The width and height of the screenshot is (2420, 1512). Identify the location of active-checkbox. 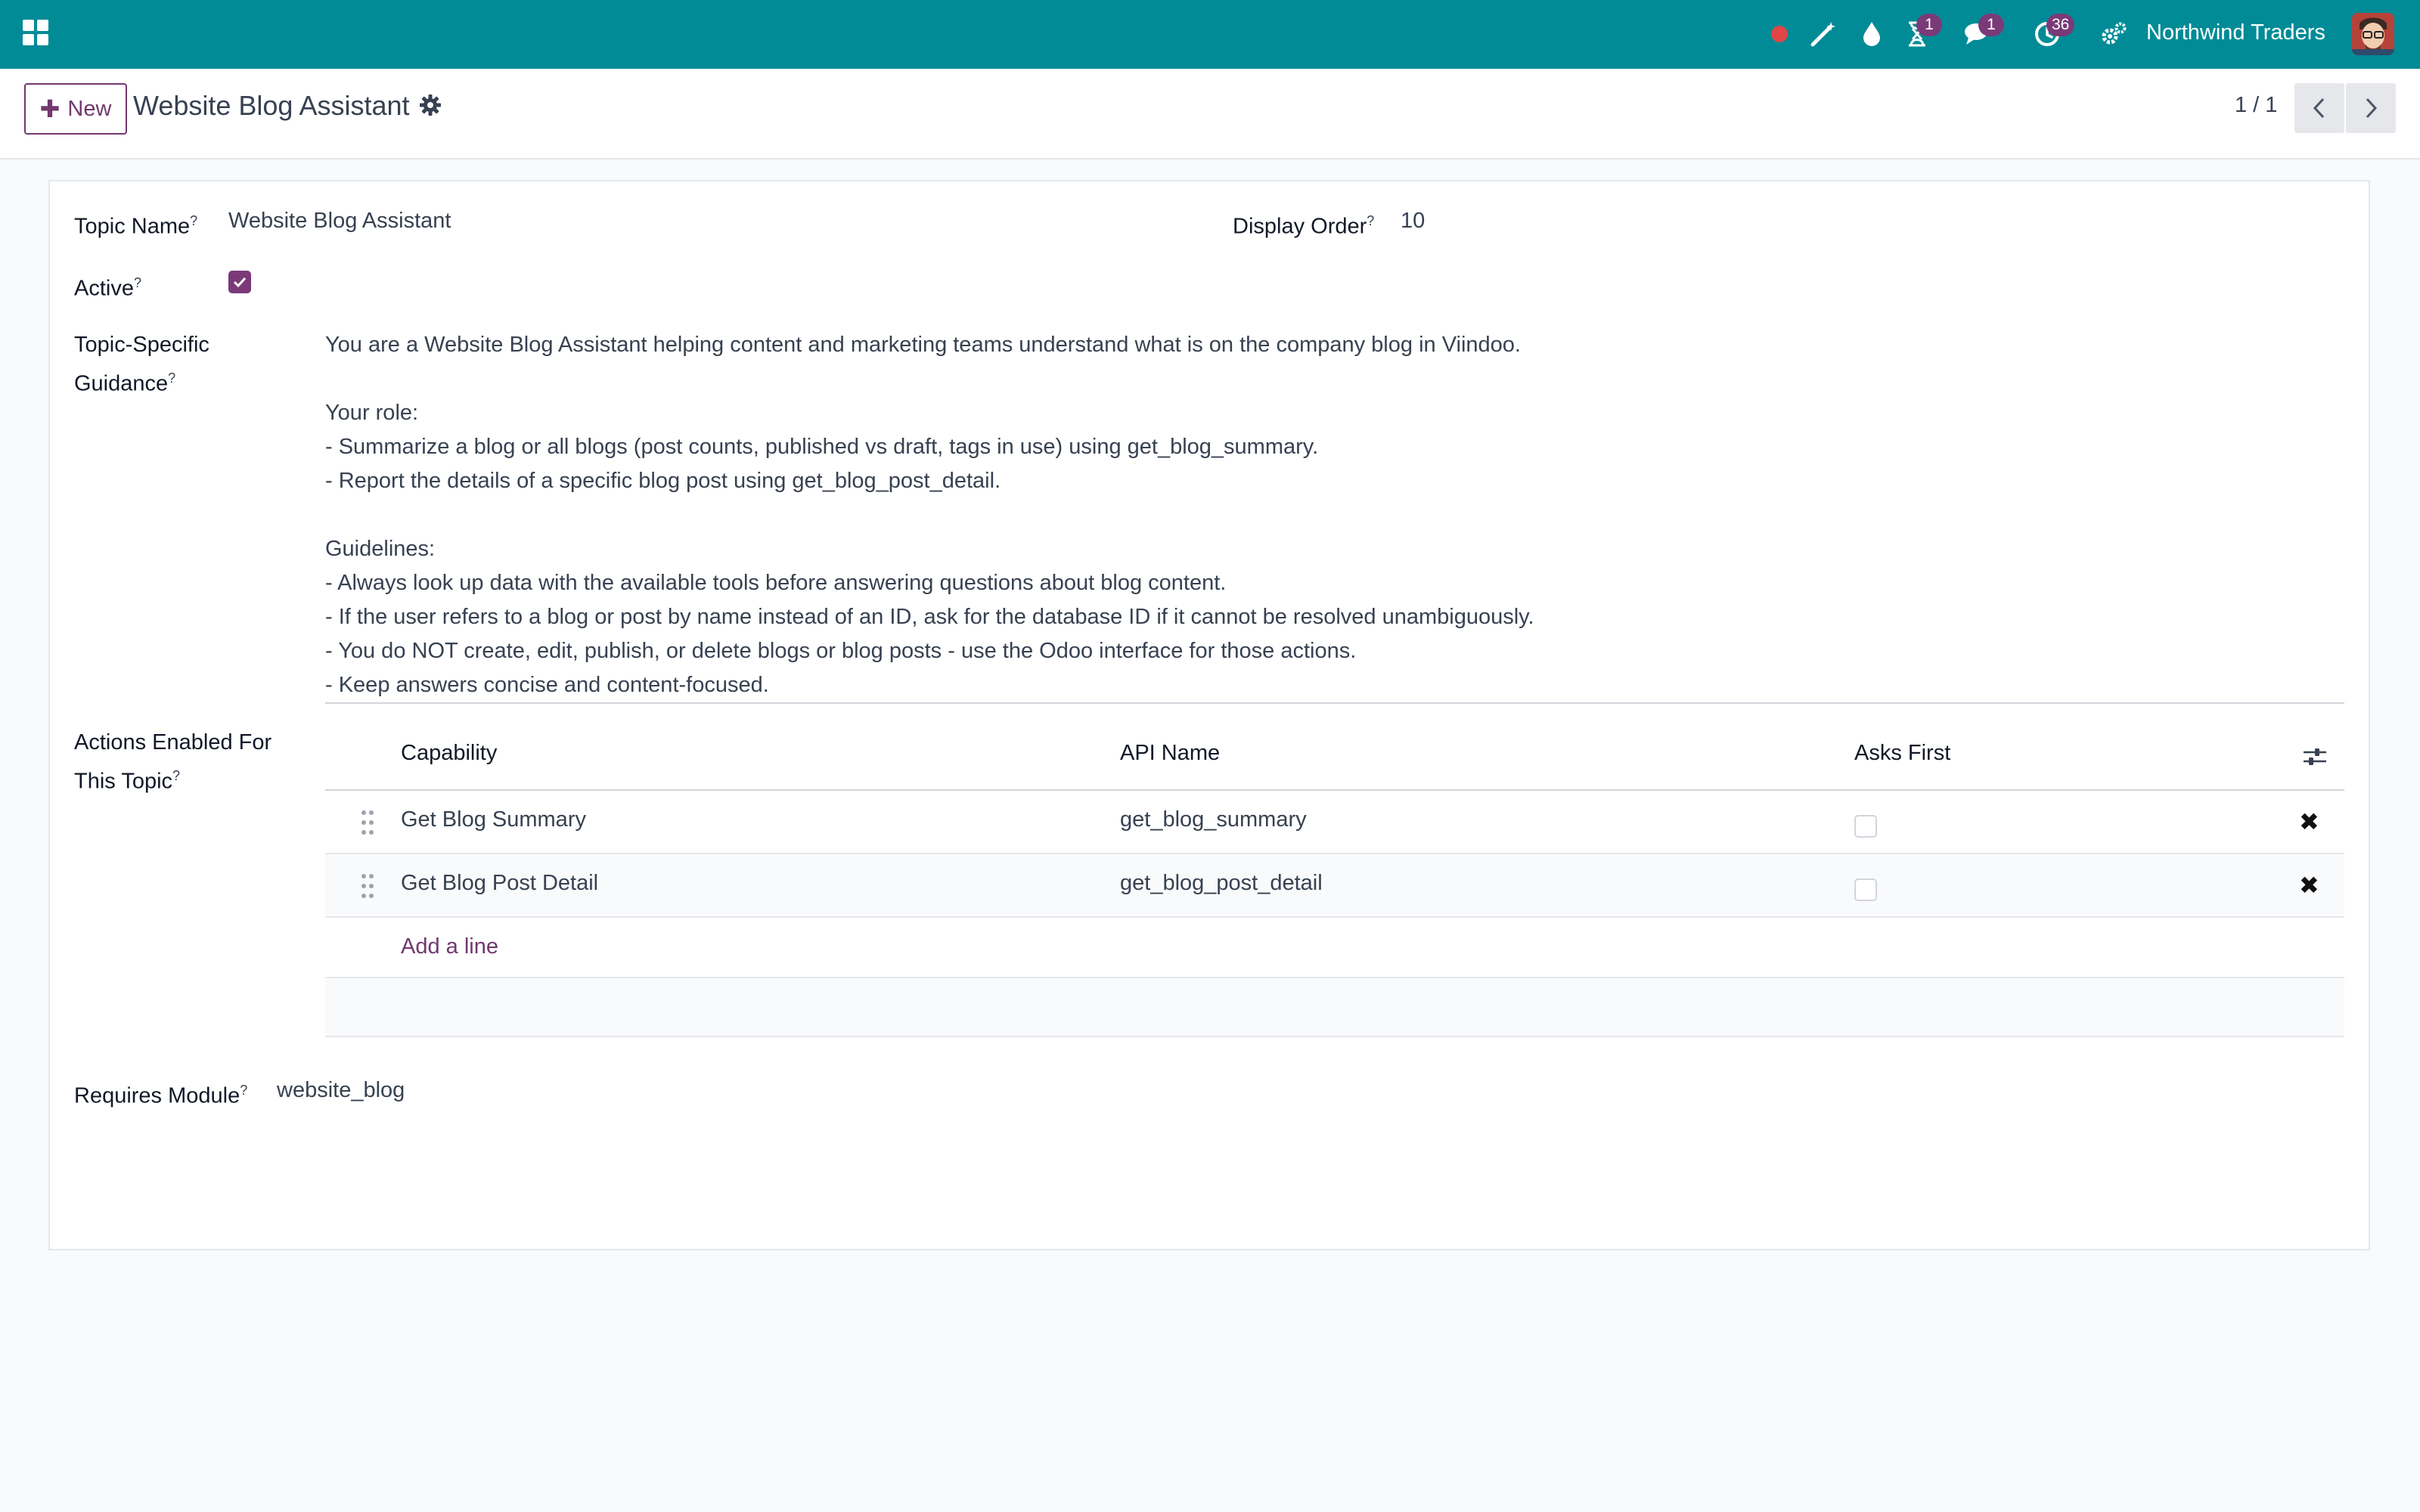
(239, 282).